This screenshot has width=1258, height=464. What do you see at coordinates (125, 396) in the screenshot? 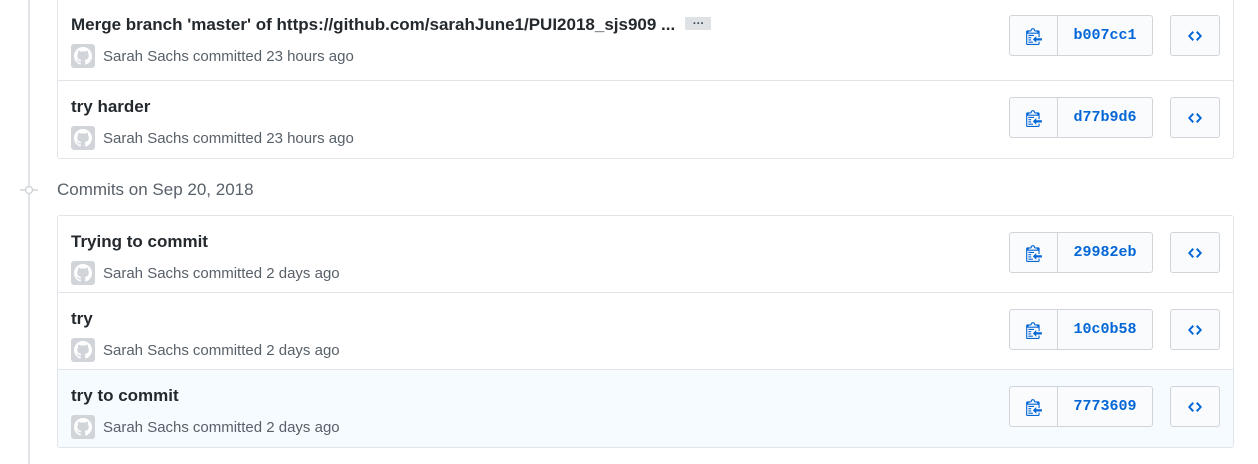
I see `commit-message: try to commit` at bounding box center [125, 396].